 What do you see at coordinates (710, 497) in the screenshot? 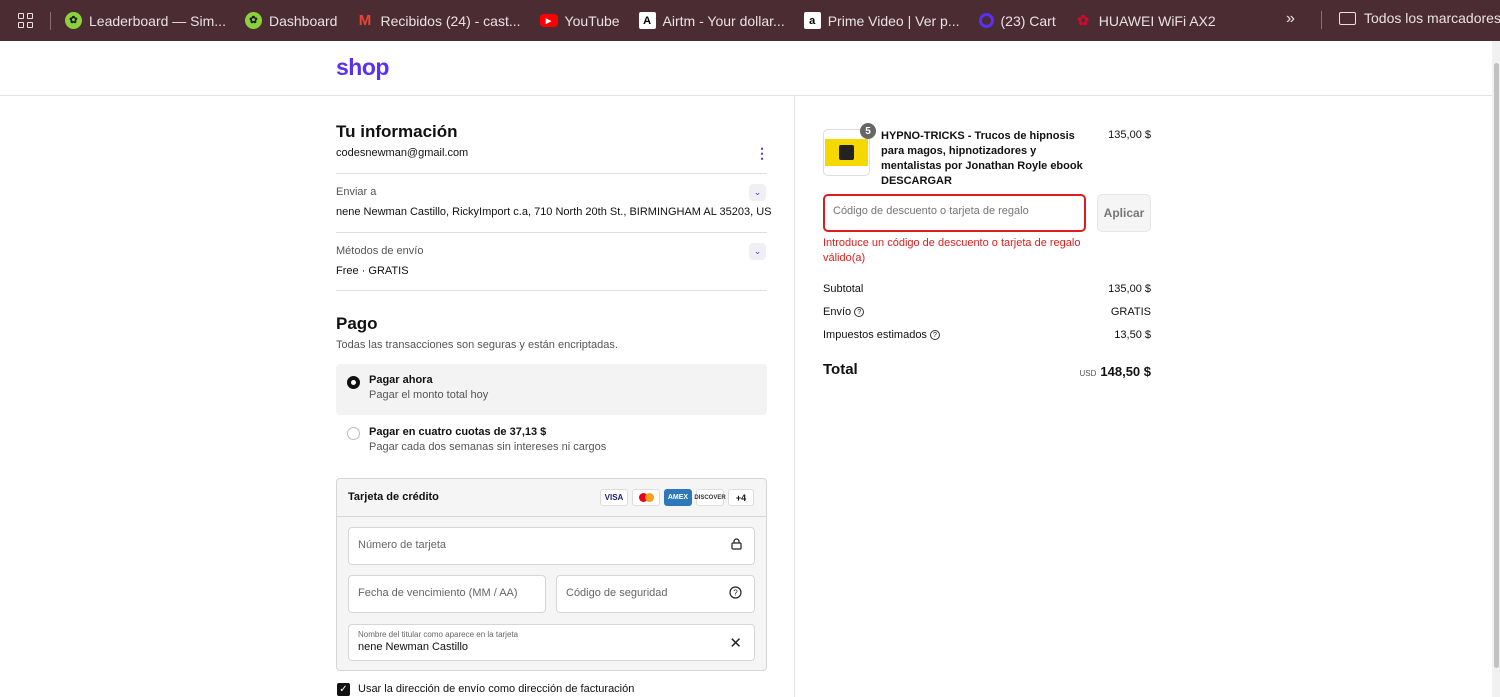
I see `discover-icon: DISCOVER` at bounding box center [710, 497].